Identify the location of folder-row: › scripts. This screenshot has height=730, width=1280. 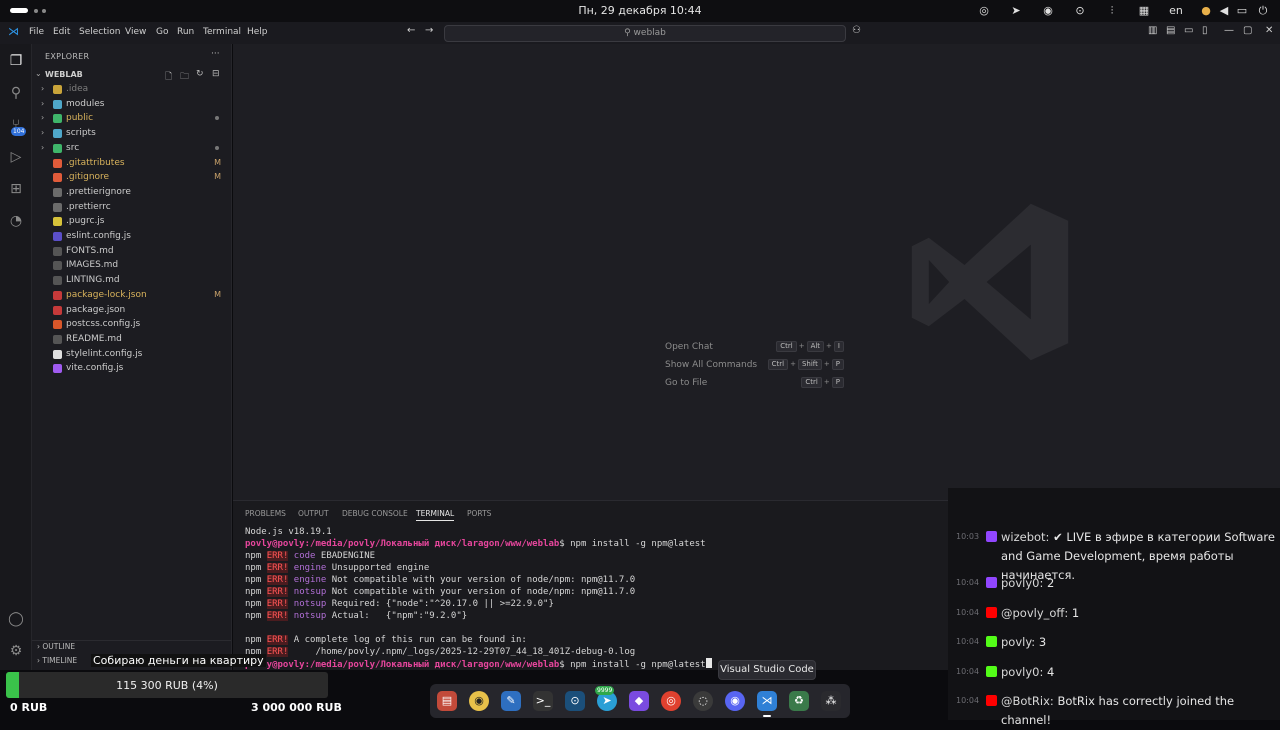
(131, 133).